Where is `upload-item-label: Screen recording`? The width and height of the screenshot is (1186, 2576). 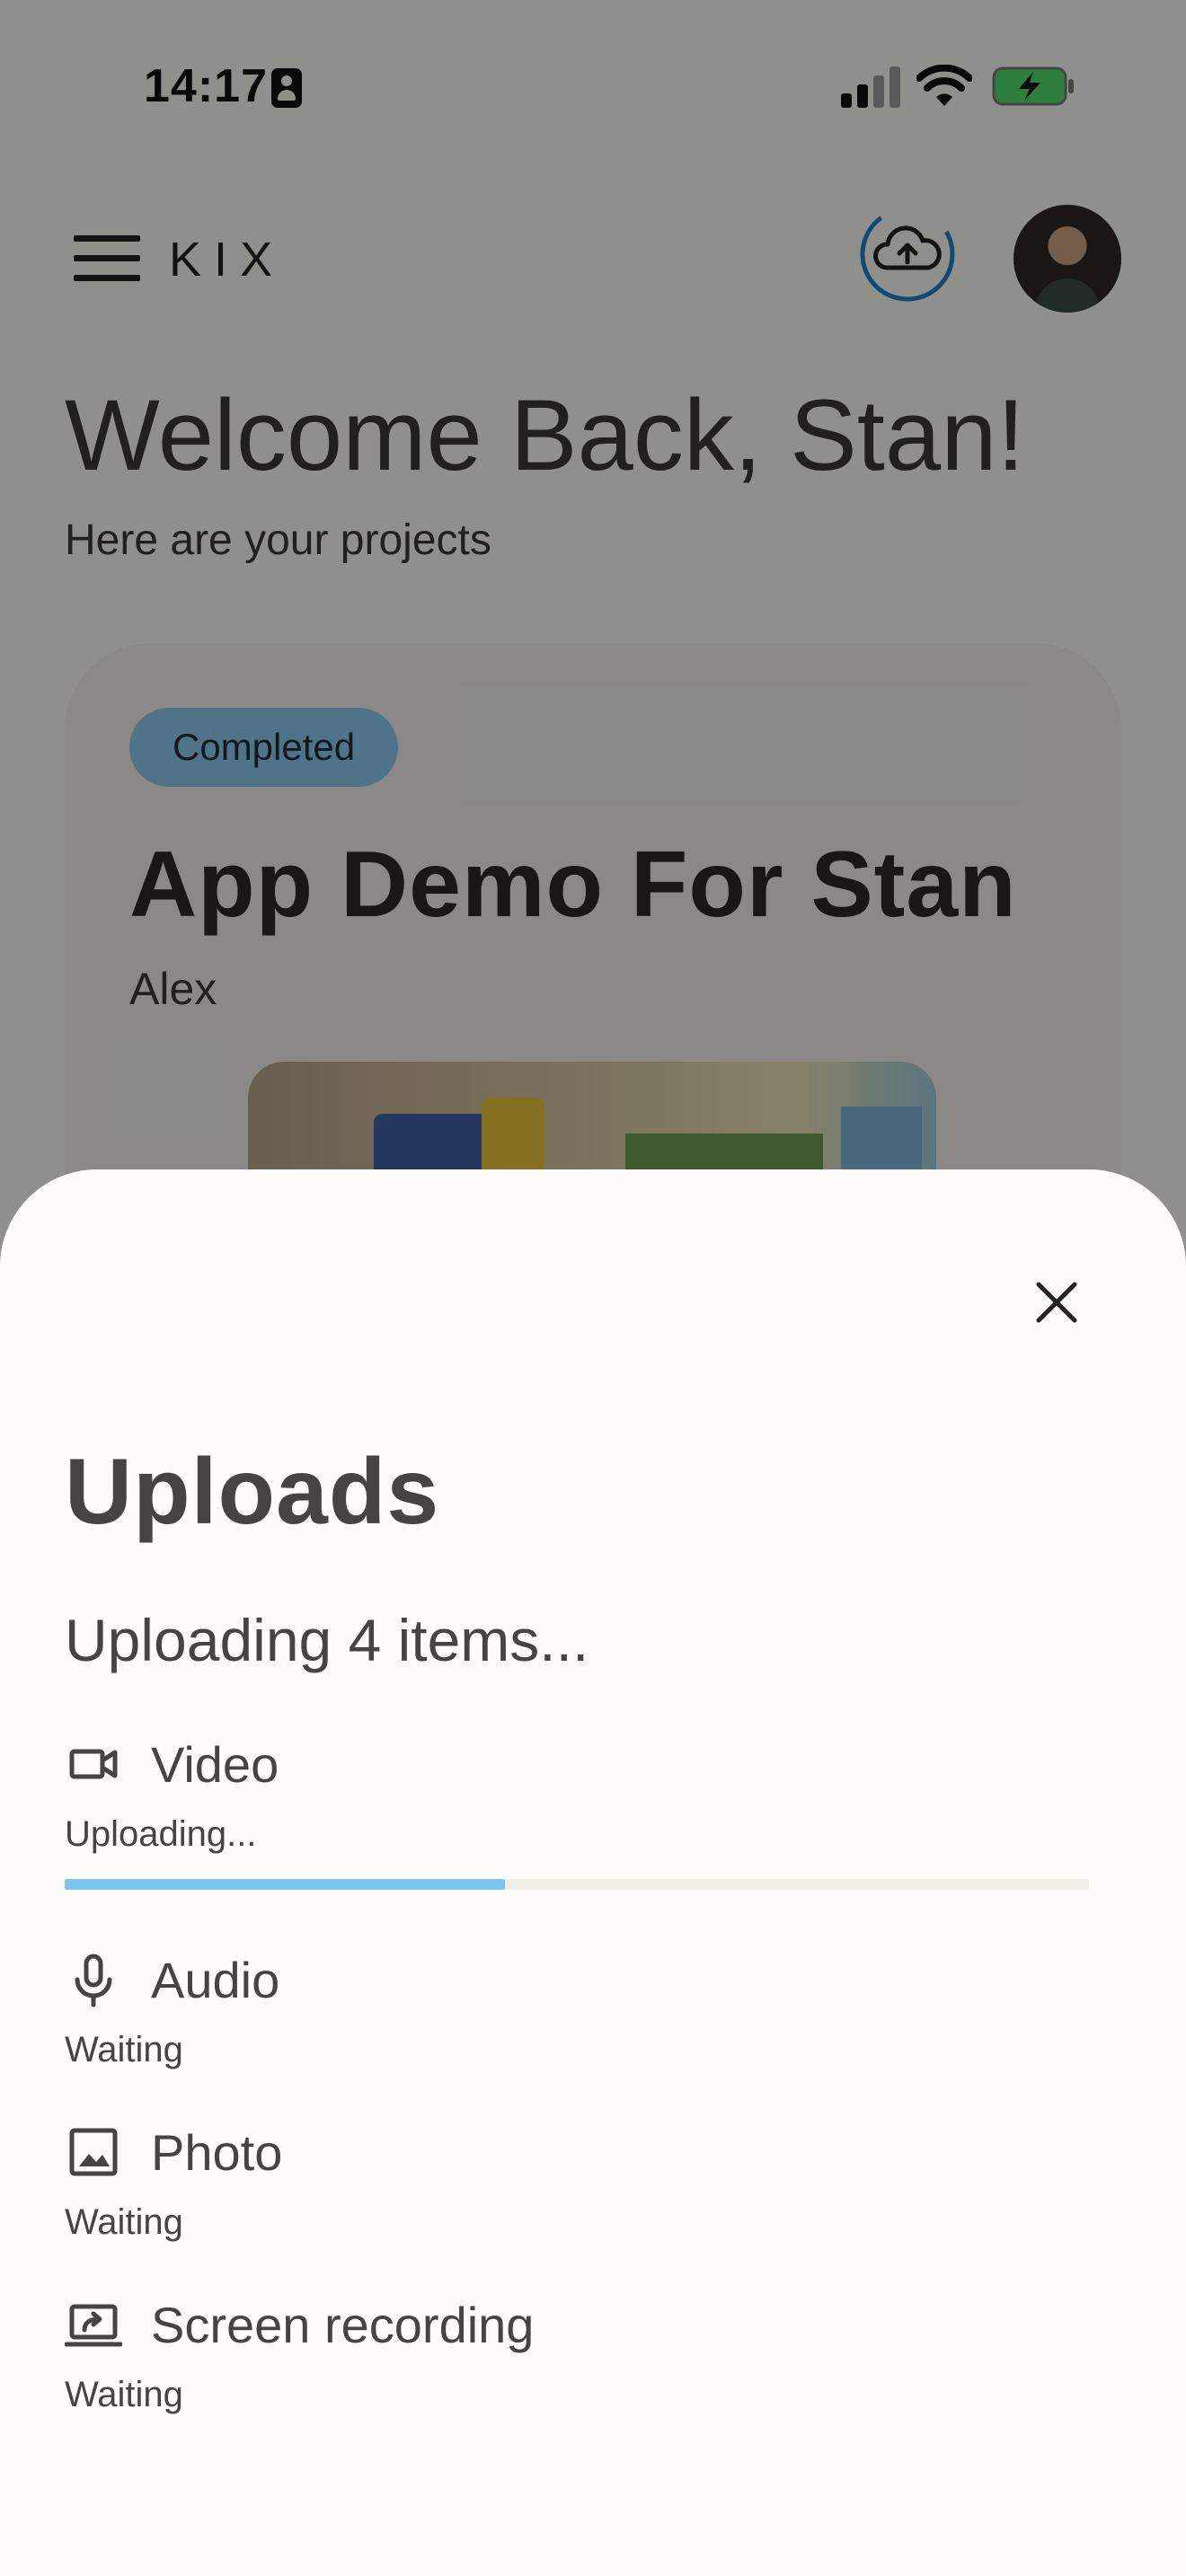 upload-item-label: Screen recording is located at coordinates (343, 2325).